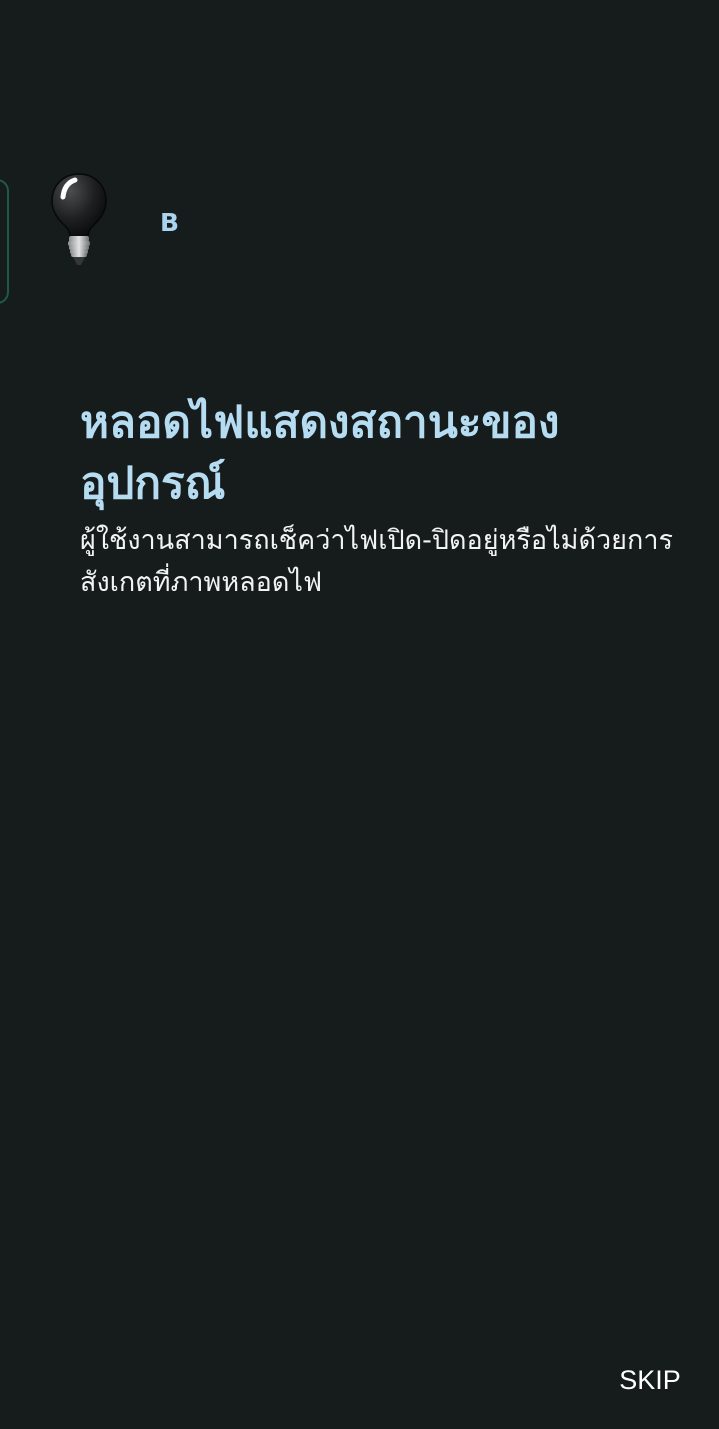 The image size is (719, 1429). Describe the element at coordinates (650, 1380) in the screenshot. I see `skip-button: SKIP` at that location.